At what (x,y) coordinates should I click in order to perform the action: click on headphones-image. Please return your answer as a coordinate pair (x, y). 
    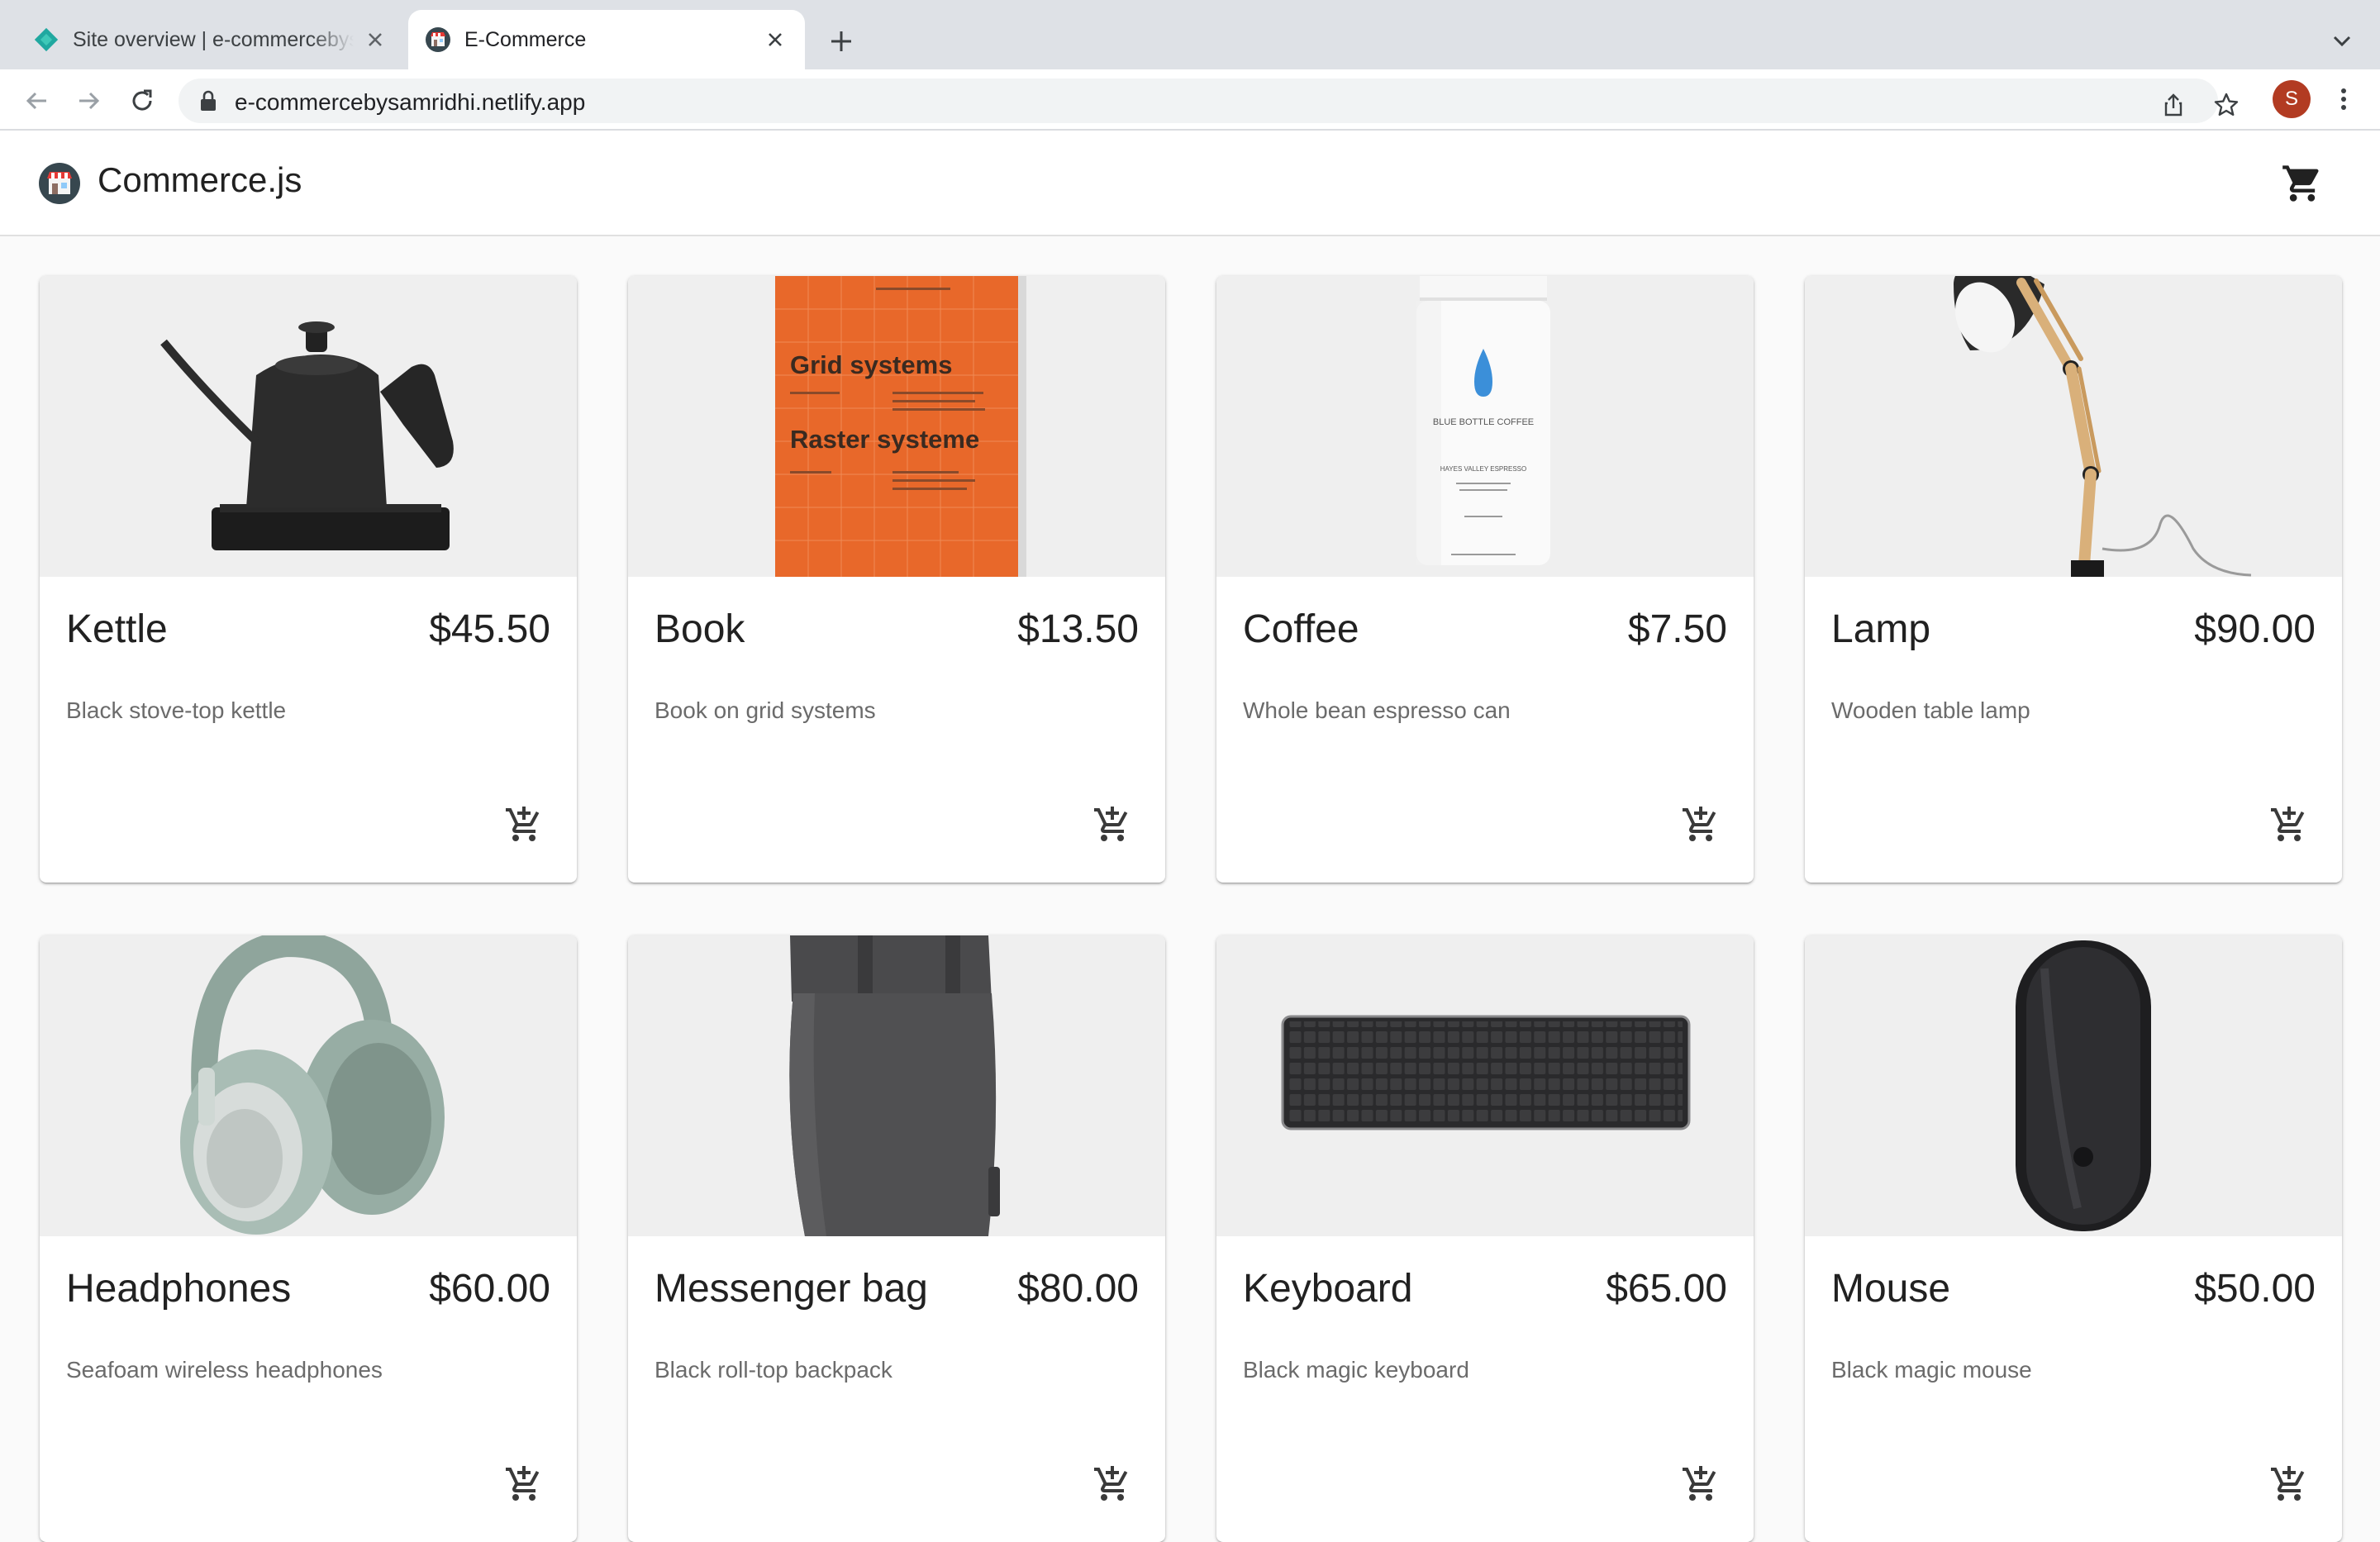
    Looking at the image, I should click on (308, 1085).